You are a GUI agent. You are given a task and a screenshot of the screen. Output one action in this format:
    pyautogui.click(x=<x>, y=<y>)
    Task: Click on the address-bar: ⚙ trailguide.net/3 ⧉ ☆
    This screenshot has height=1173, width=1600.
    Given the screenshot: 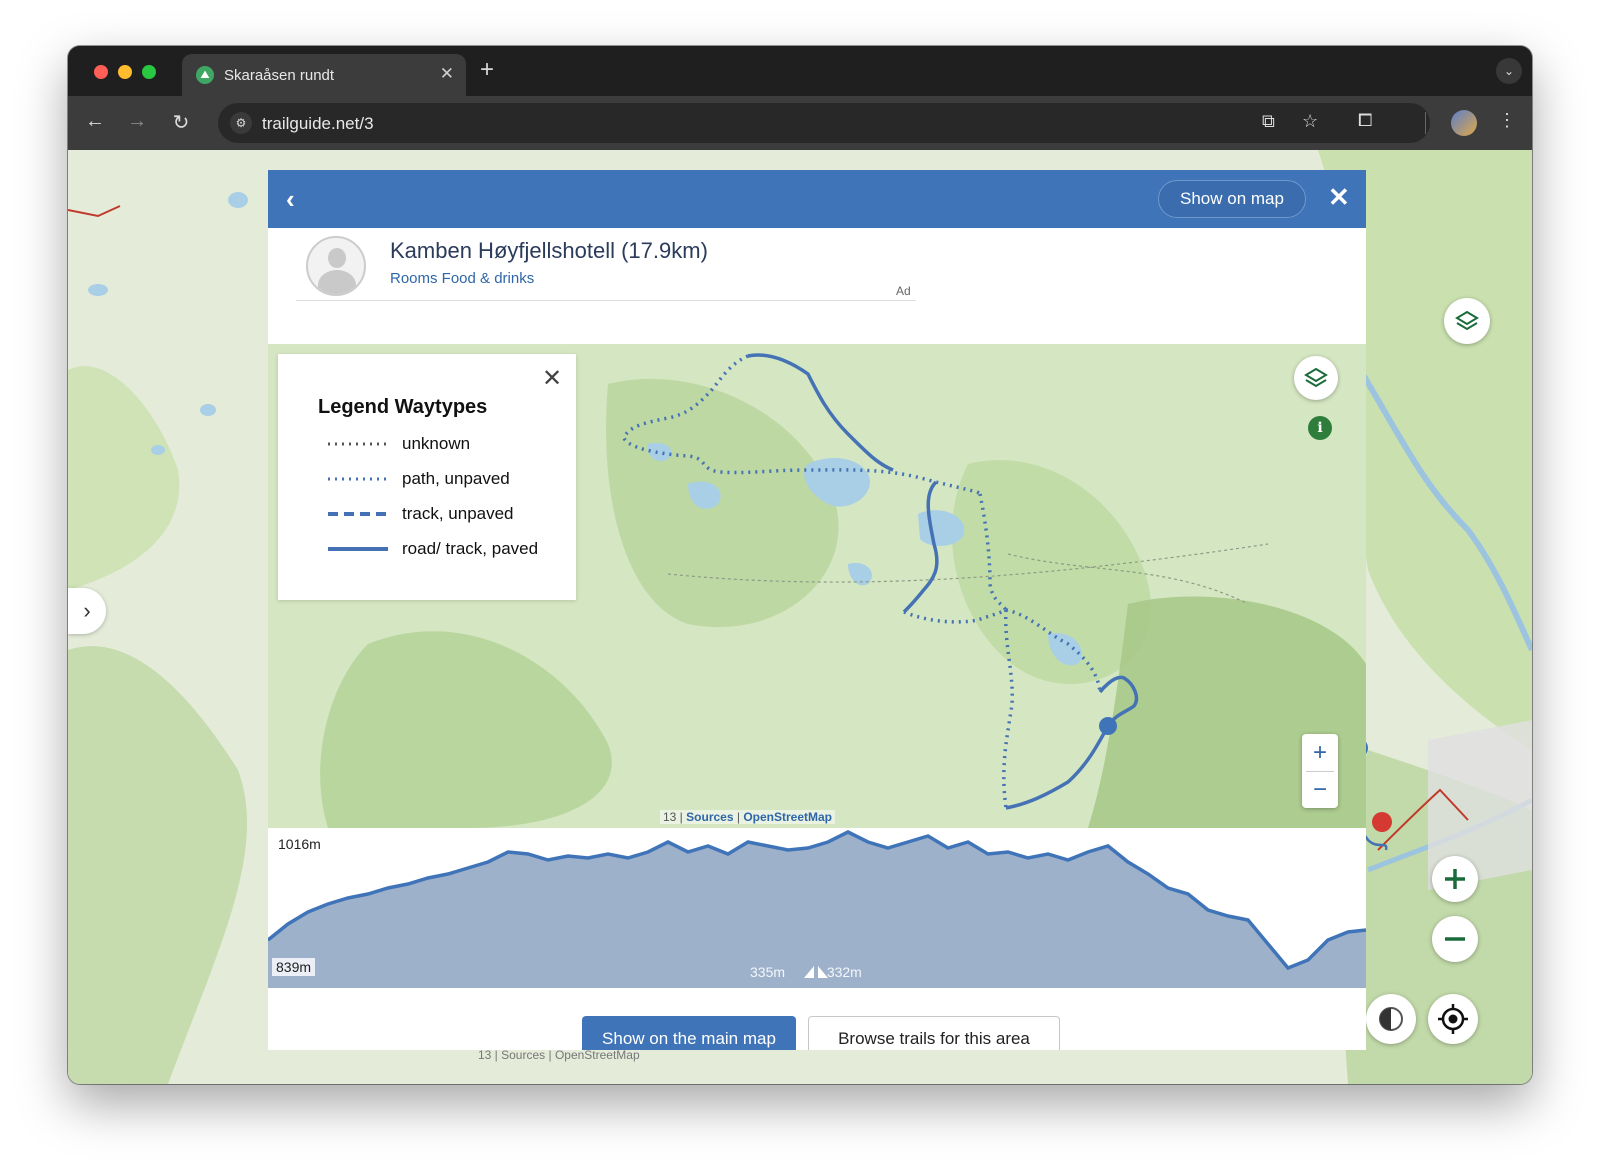 What is the action you would take?
    pyautogui.click(x=824, y=123)
    